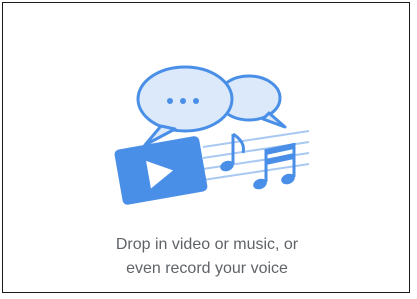 Image resolution: width=417 pixels, height=299 pixels. What do you see at coordinates (207, 268) in the screenshot?
I see `empty-state-caption-line2: even record your voice` at bounding box center [207, 268].